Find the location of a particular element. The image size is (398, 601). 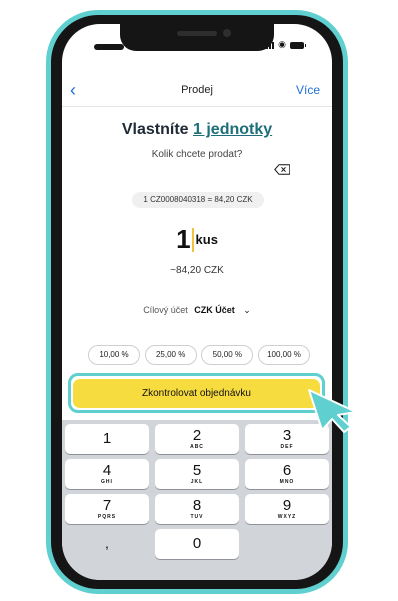

status-icons: ◉ is located at coordinates (284, 44).